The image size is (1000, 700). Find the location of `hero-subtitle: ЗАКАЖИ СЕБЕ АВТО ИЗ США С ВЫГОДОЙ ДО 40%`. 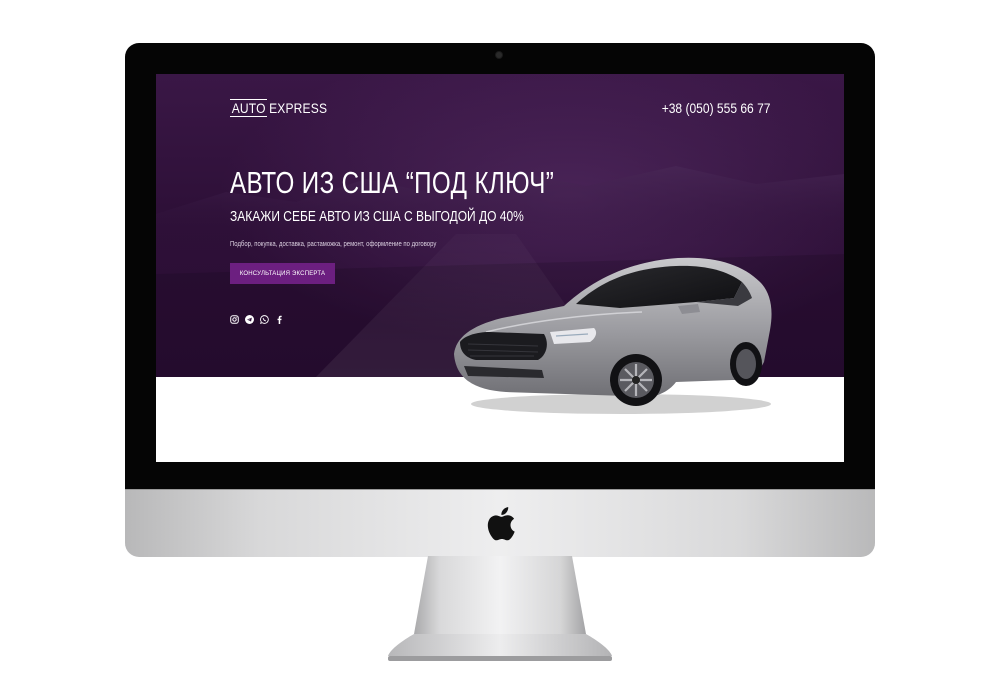

hero-subtitle: ЗАКАЖИ СЕБЕ АВТО ИЗ США С ВЫГОДОЙ ДО 40% is located at coordinates (377, 216).